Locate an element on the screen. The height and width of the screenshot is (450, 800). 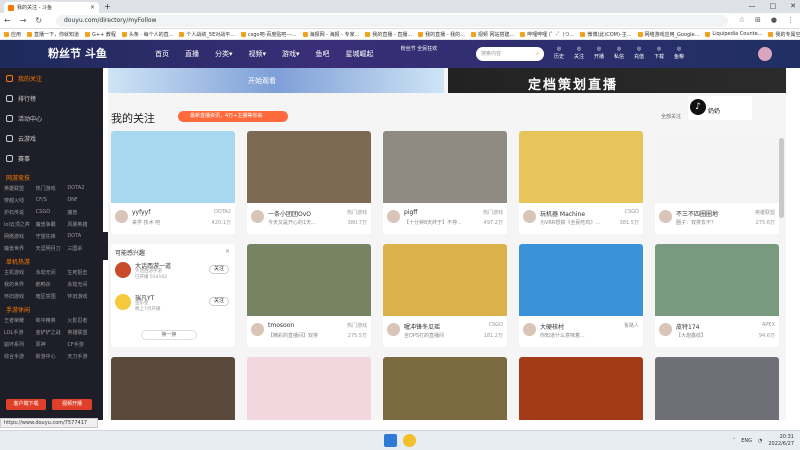
nav-item: 鱼吧 is located at coordinates (323, 54).